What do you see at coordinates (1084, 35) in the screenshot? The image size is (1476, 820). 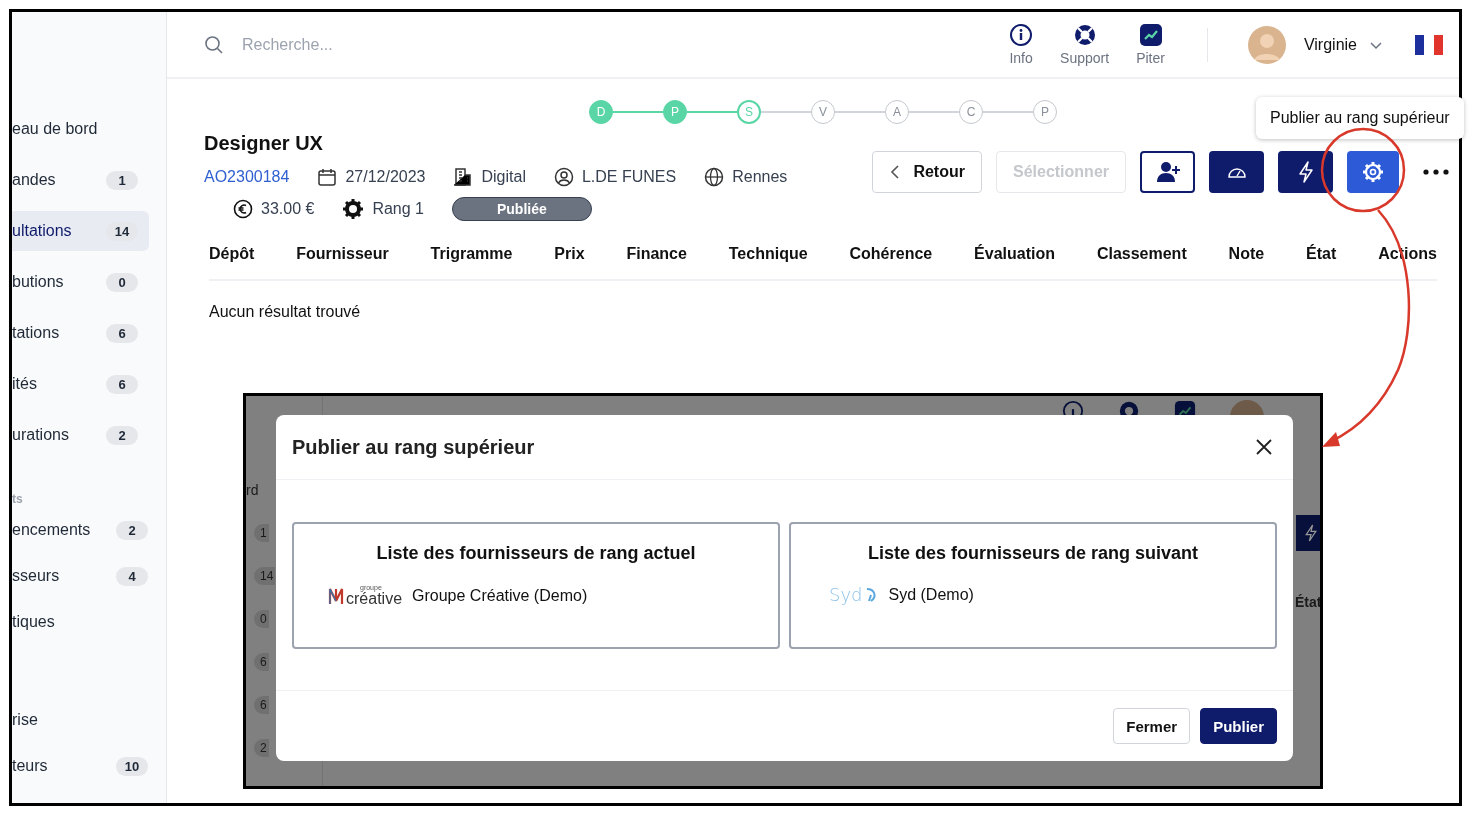 I see `lifebuoy-icon` at bounding box center [1084, 35].